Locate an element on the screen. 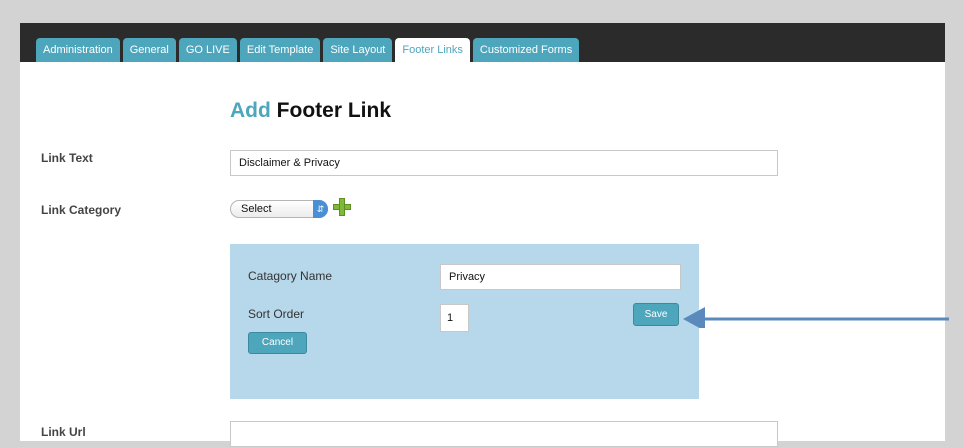  sort-order-input: 1 is located at coordinates (454, 318).